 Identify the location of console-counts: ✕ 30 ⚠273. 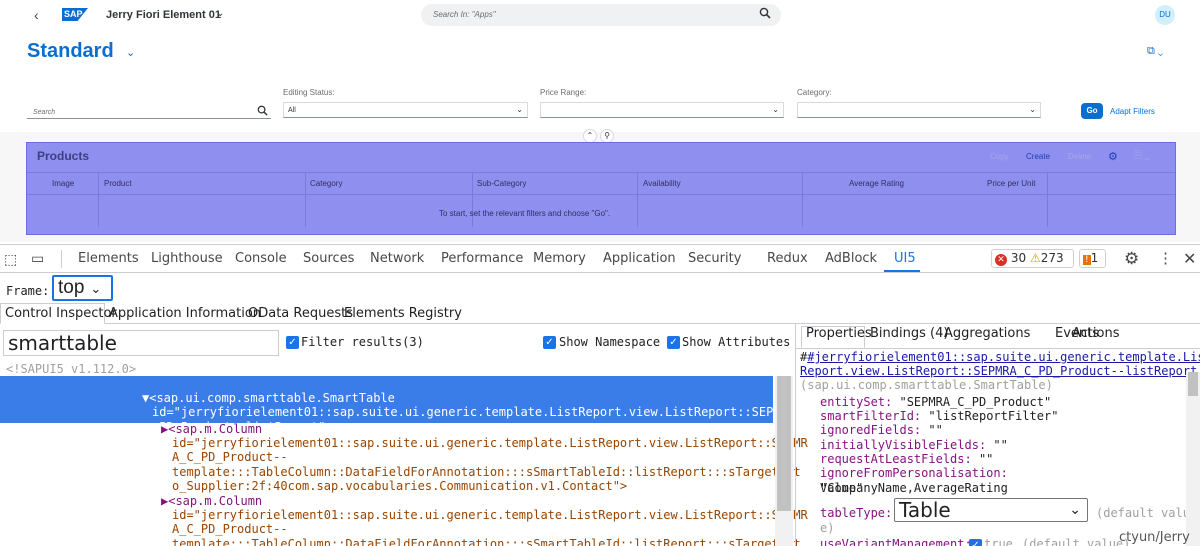
(1032, 258).